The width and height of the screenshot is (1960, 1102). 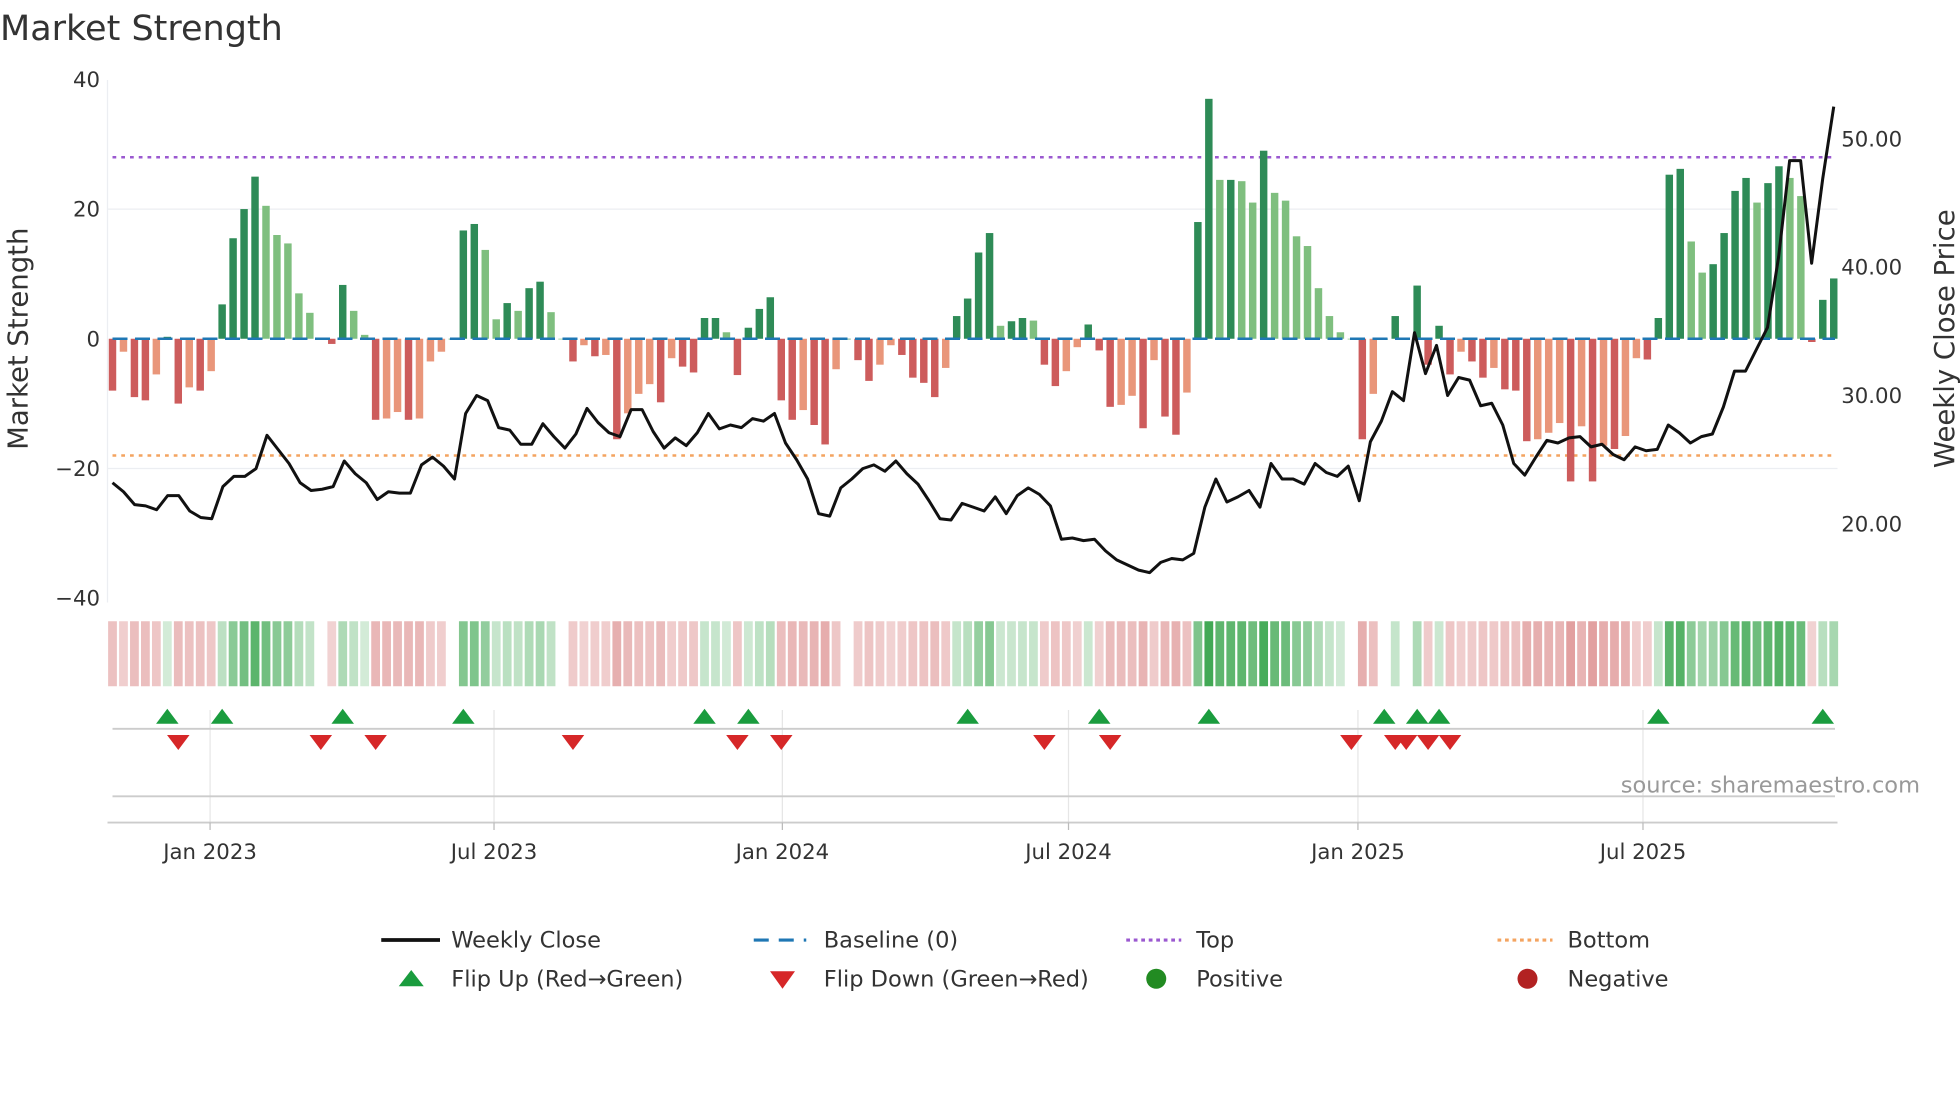 I want to click on legend-label: Top, so click(x=1214, y=941).